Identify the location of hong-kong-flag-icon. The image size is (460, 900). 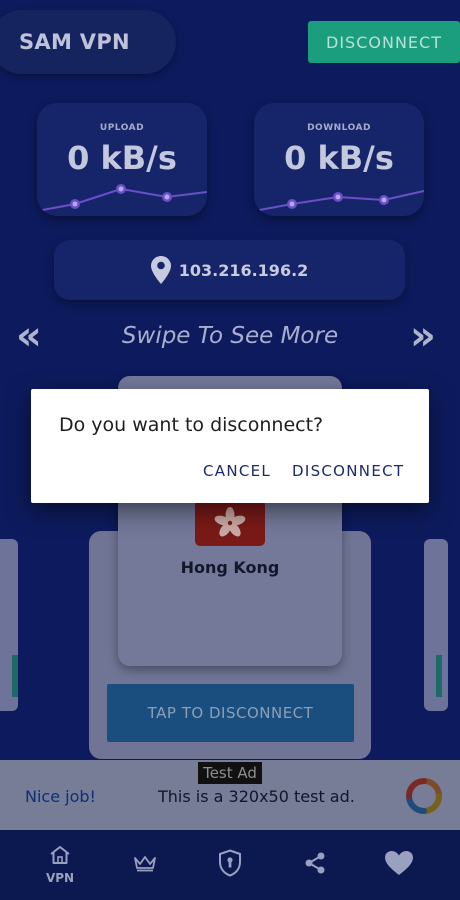
(230, 523).